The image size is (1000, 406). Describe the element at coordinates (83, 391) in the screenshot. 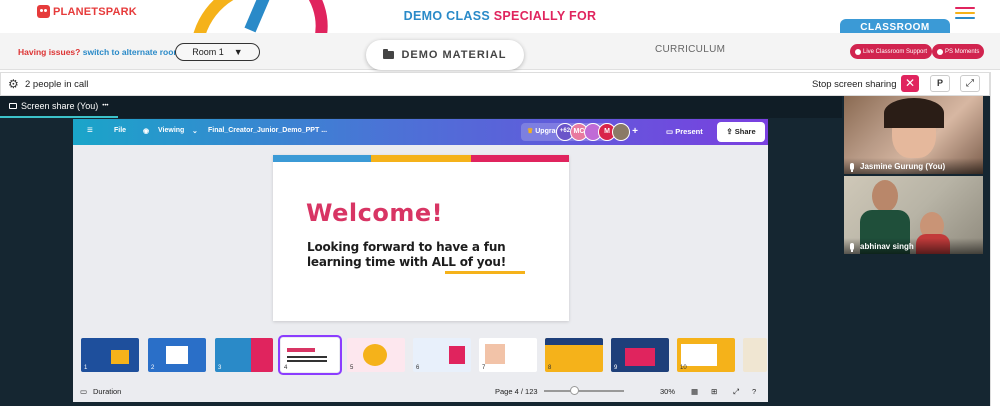

I see `duration-icon: ▭` at that location.